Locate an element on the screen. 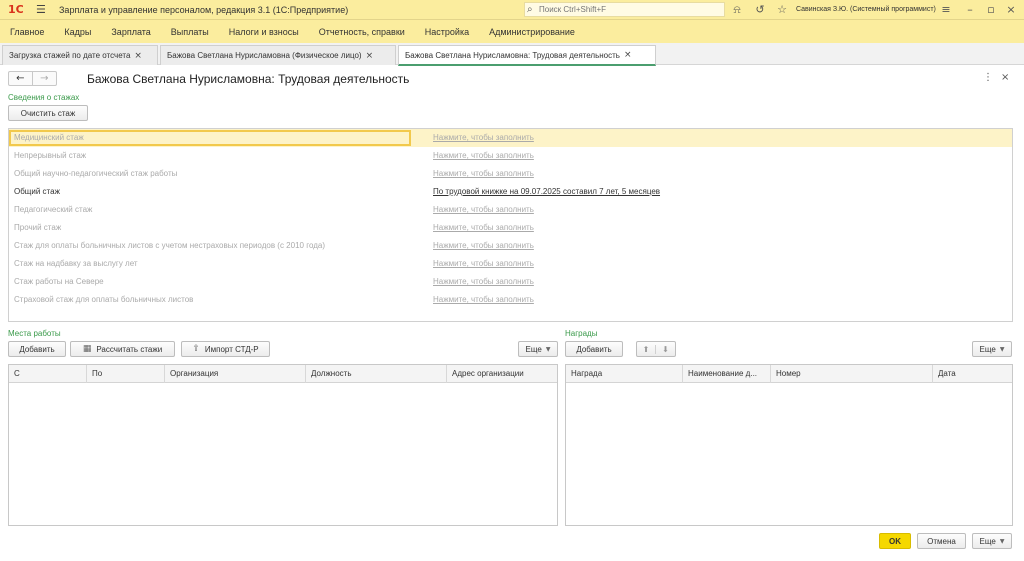 This screenshot has width=1024, height=561. stazh-name: Стаж работы на Севере is located at coordinates (59, 281).